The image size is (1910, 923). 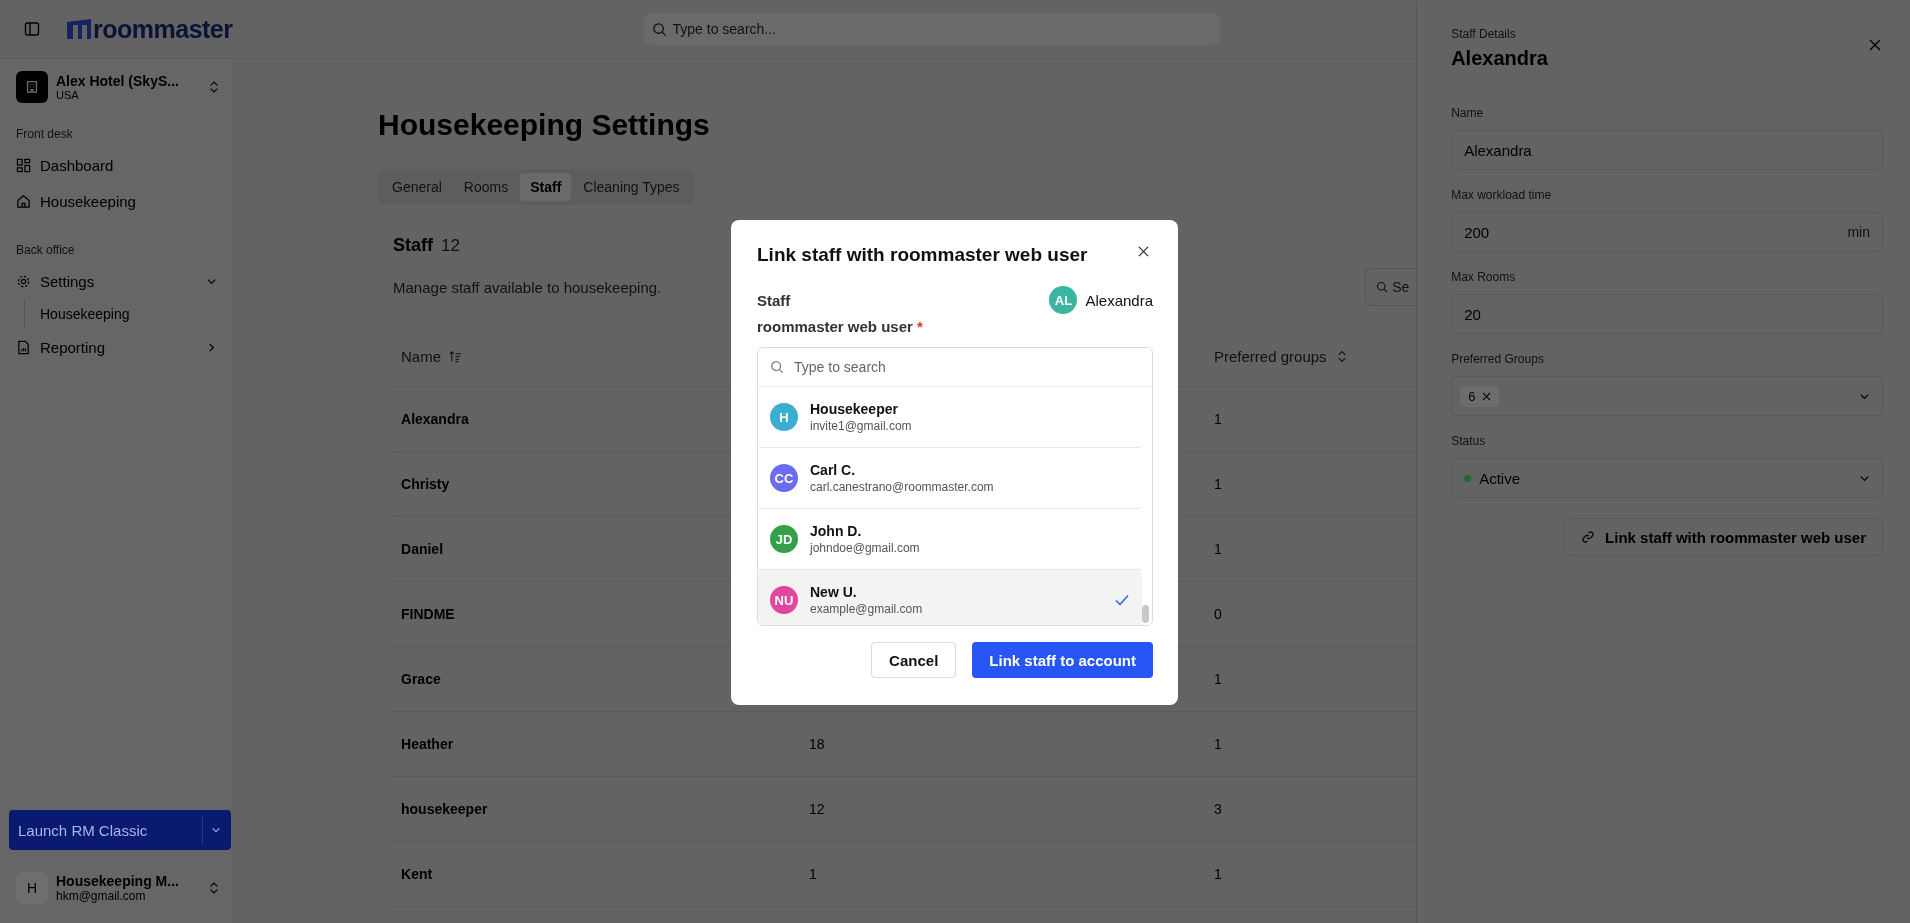 What do you see at coordinates (120, 201) in the screenshot?
I see `nav-item: Housekeeping` at bounding box center [120, 201].